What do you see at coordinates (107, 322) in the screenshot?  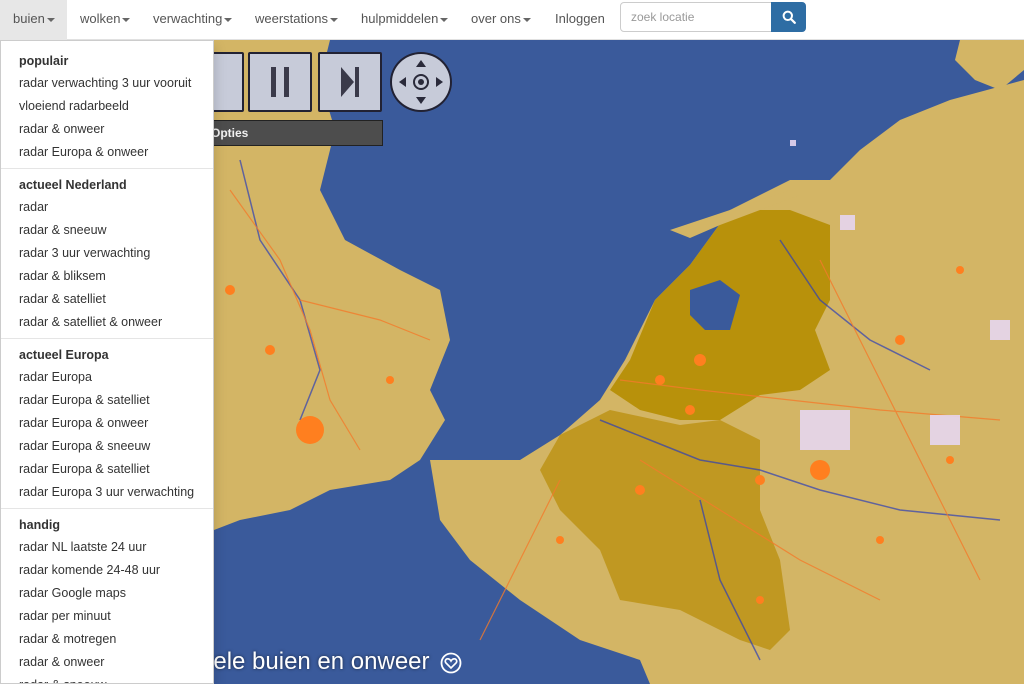 I see `menu-item: radar & satelliet & onweer` at bounding box center [107, 322].